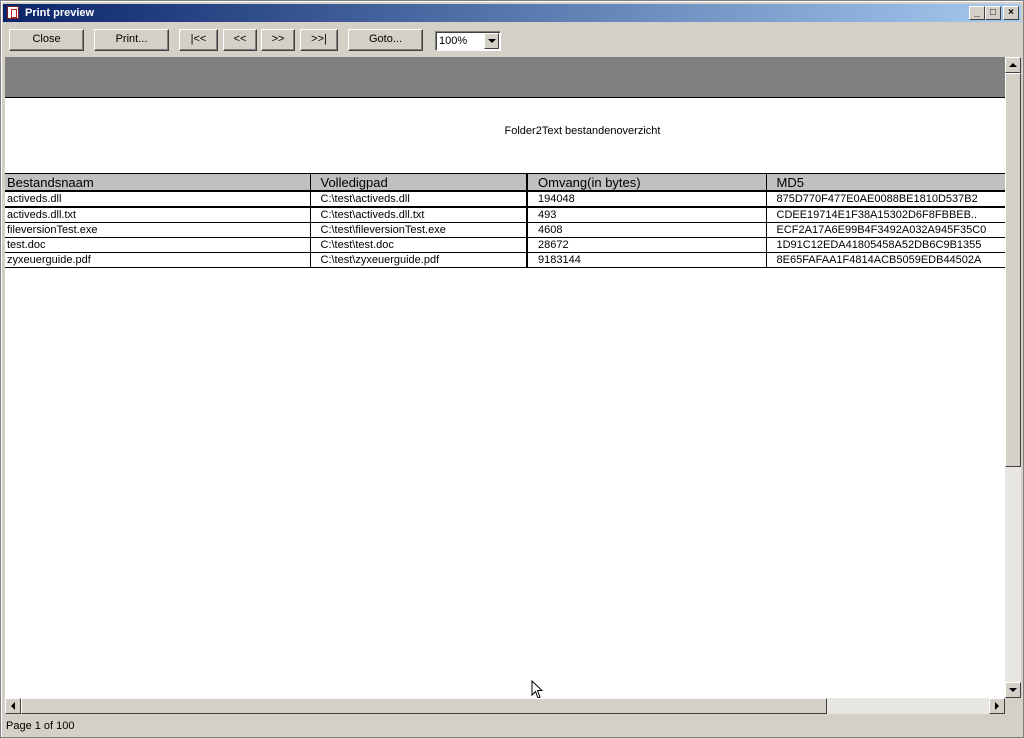  What do you see at coordinates (13, 706) in the screenshot?
I see `scroll-left-icon` at bounding box center [13, 706].